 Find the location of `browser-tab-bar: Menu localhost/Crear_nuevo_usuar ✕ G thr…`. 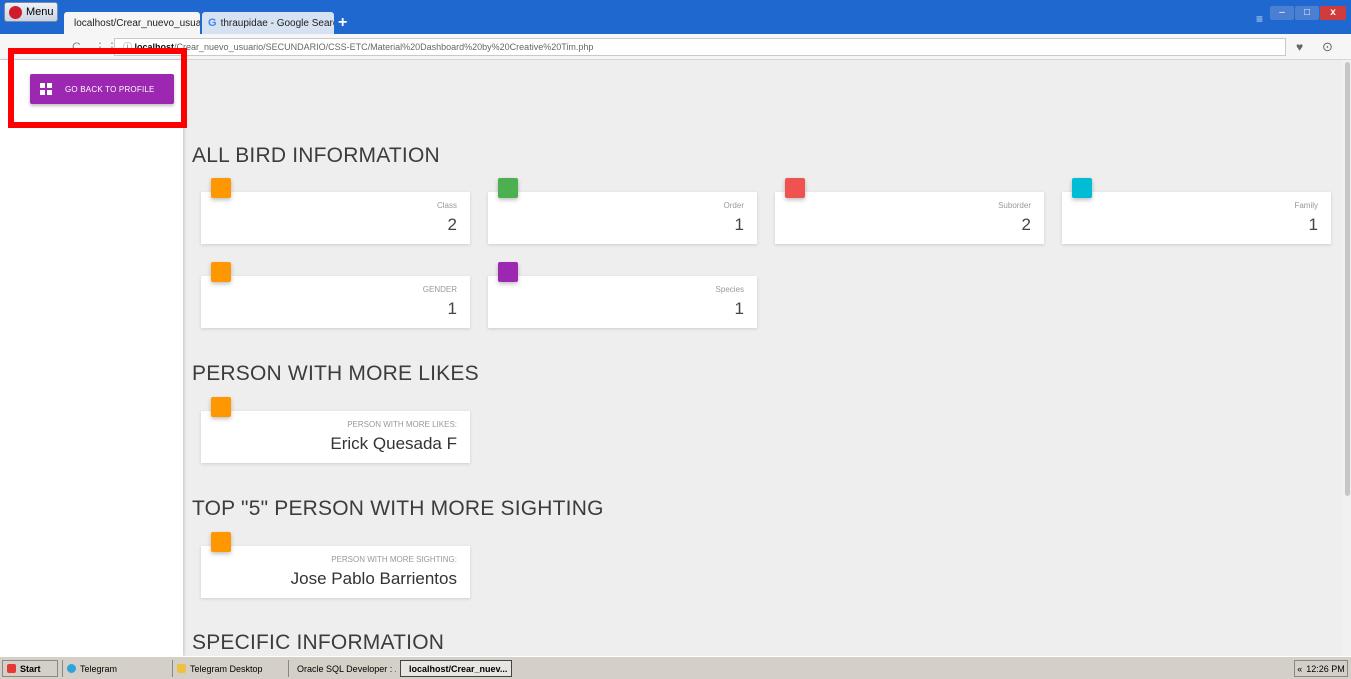

browser-tab-bar: Menu localhost/Crear_nuevo_usuar ✕ G thr… is located at coordinates (675, 17).